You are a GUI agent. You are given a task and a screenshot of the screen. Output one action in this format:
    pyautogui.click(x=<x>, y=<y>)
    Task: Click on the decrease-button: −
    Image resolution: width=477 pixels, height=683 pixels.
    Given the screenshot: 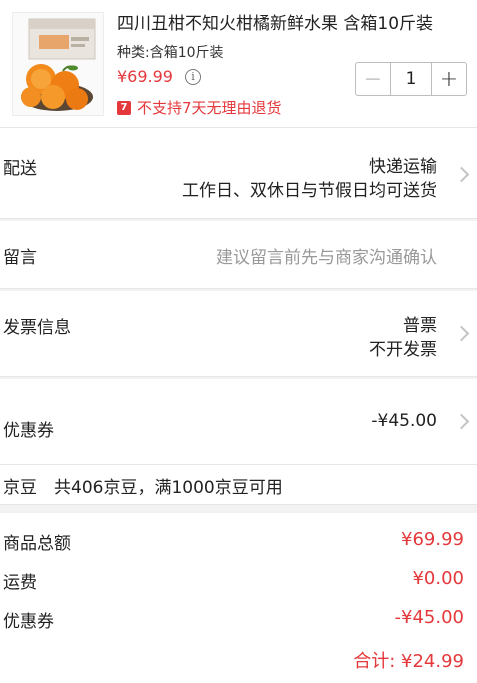 What is the action you would take?
    pyautogui.click(x=373, y=79)
    